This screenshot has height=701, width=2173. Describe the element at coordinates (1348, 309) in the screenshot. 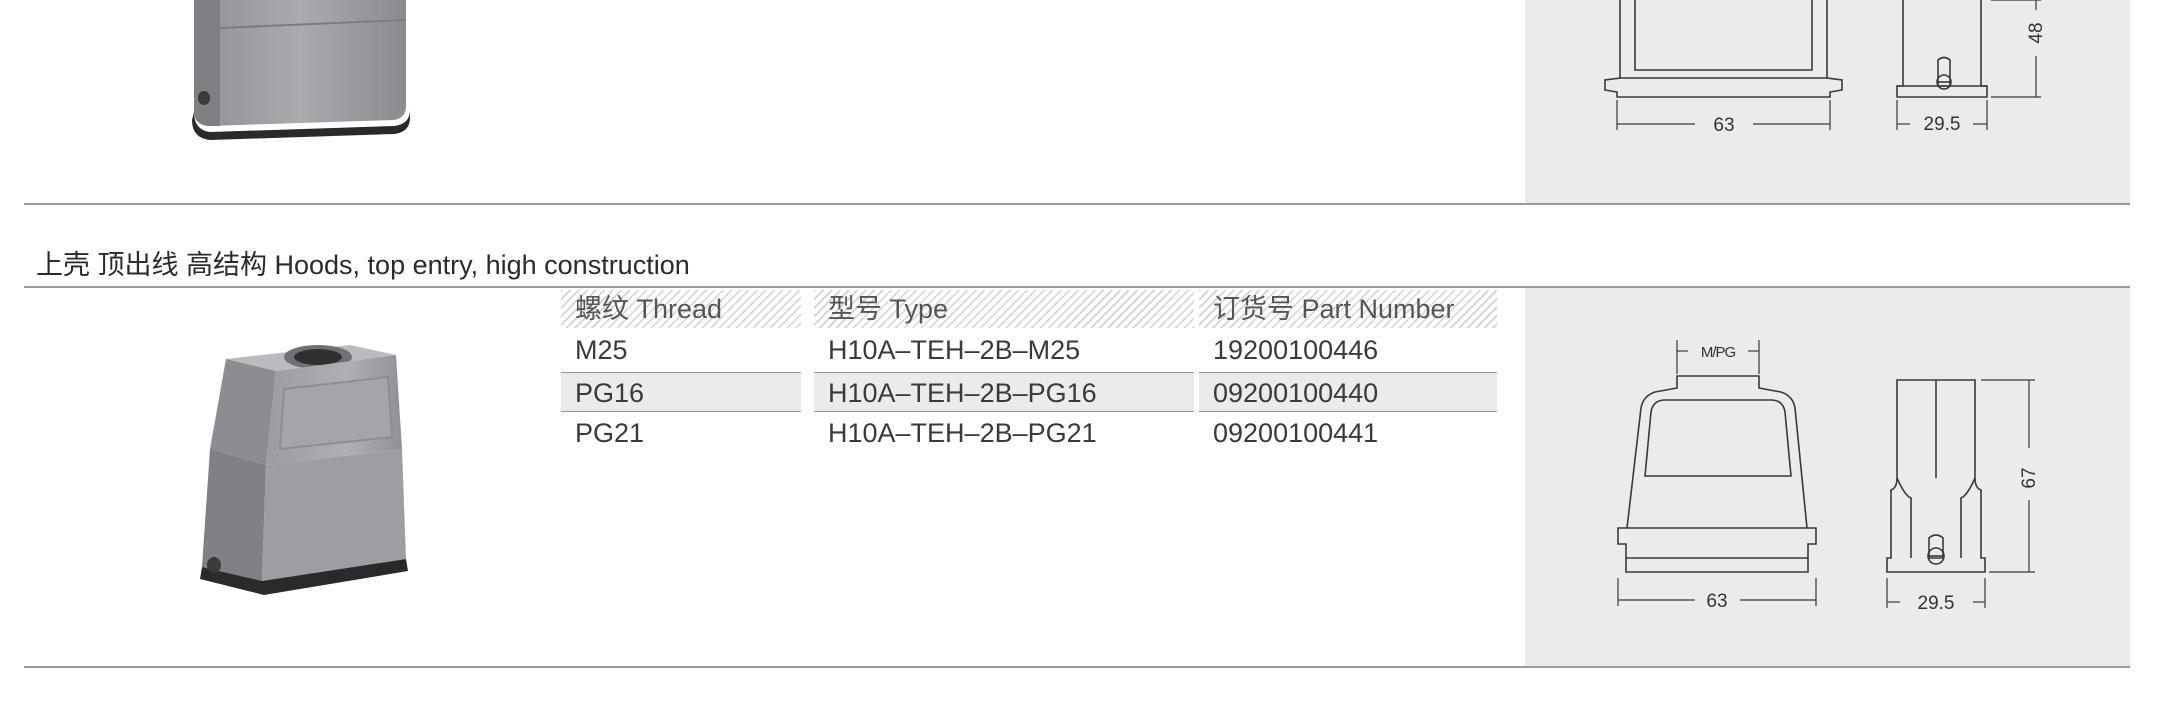

I see `header-part-number: 订货号 Part Number` at that location.